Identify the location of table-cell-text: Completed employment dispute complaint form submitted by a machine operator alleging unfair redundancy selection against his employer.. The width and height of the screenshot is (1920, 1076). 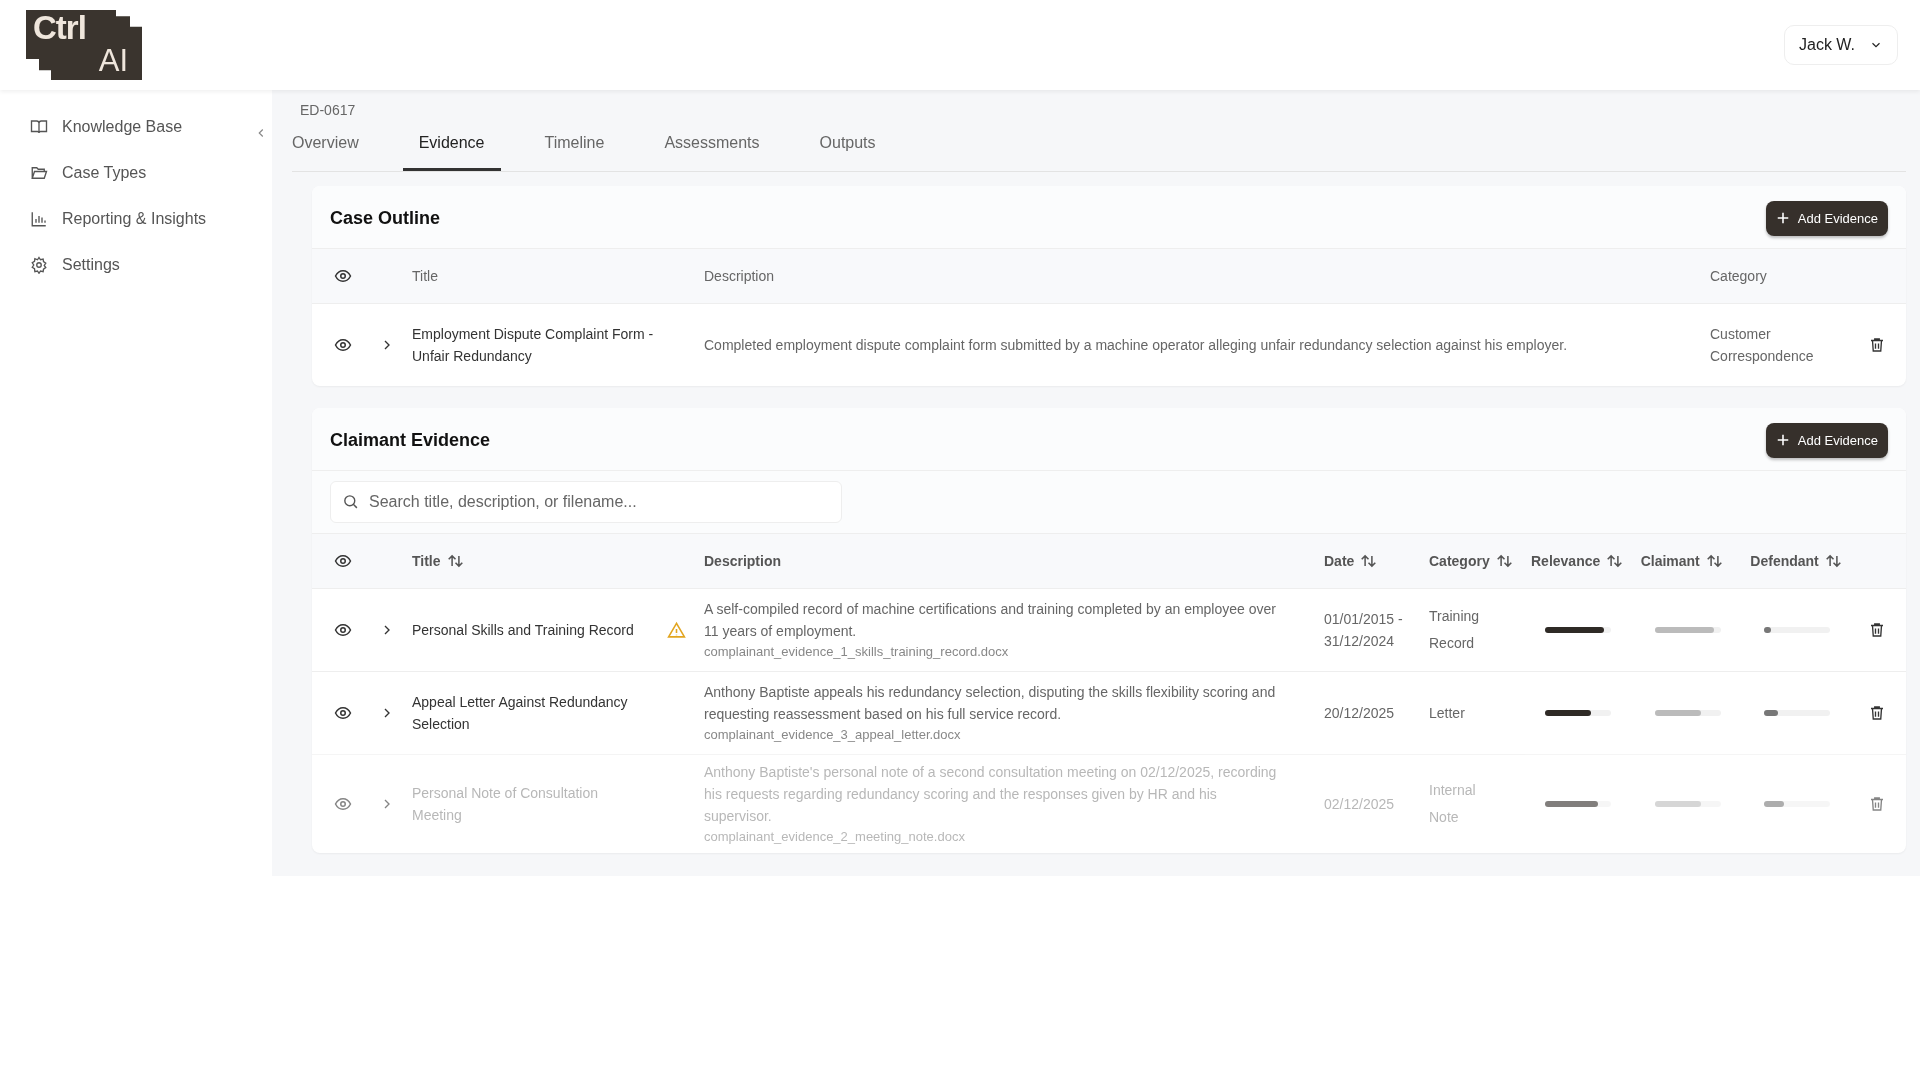
(1136, 345).